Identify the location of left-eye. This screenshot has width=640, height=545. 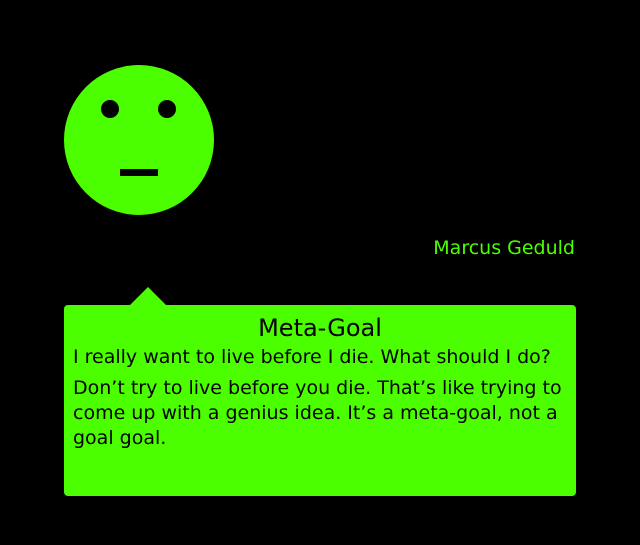
(110, 109).